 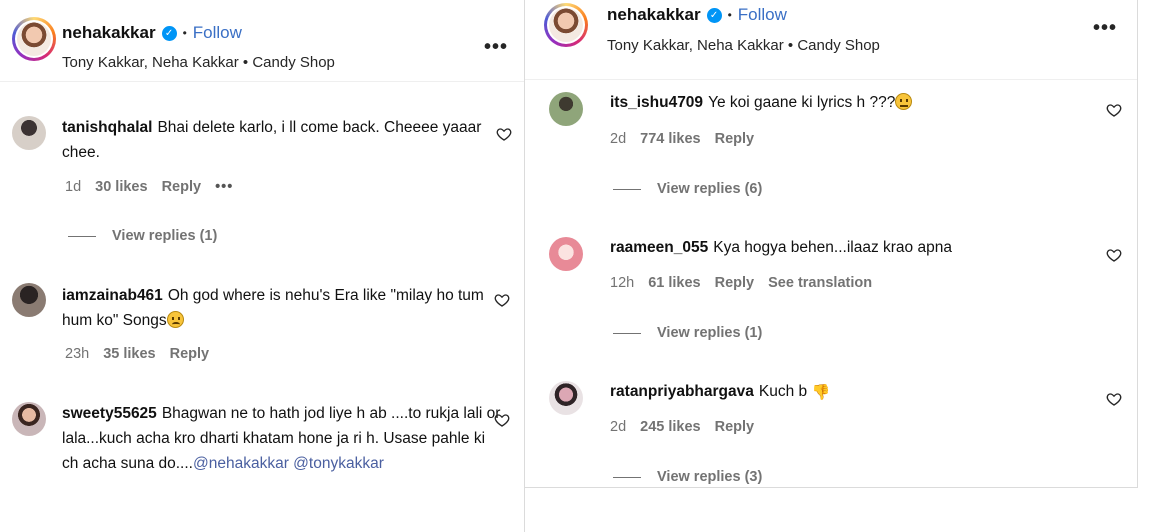 I want to click on commenter-username: iamzainab461, so click(x=112, y=295).